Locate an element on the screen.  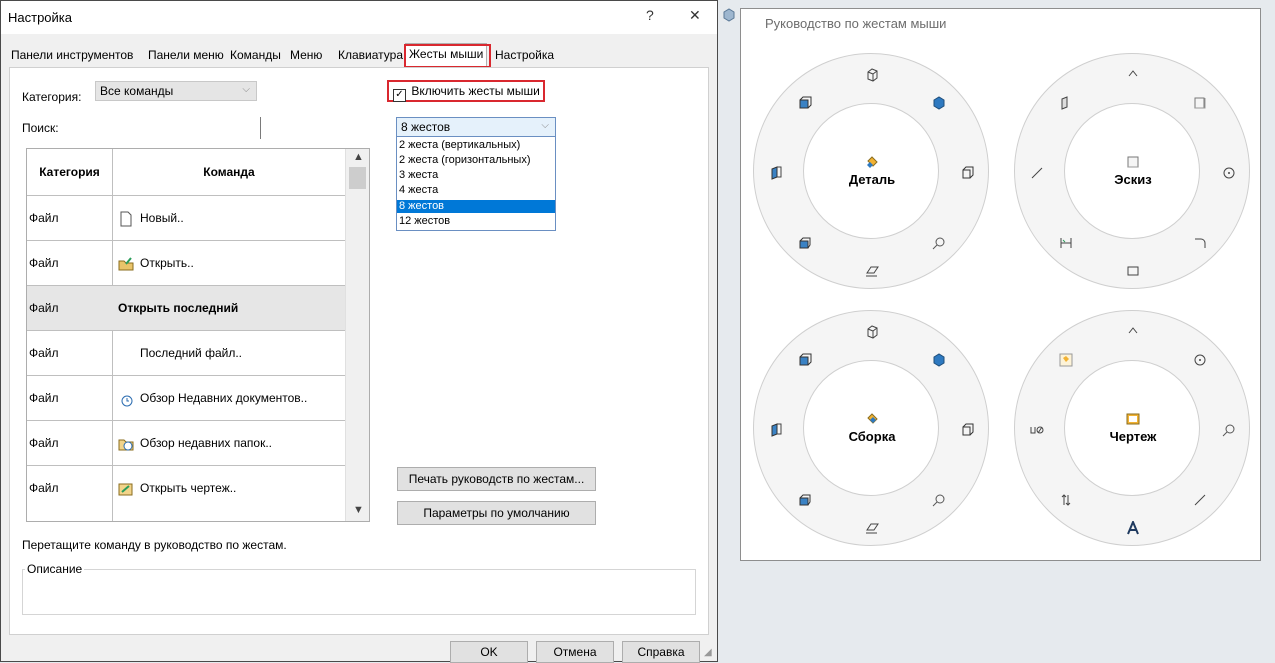
column-header-command: Команда is located at coordinates (229, 172).